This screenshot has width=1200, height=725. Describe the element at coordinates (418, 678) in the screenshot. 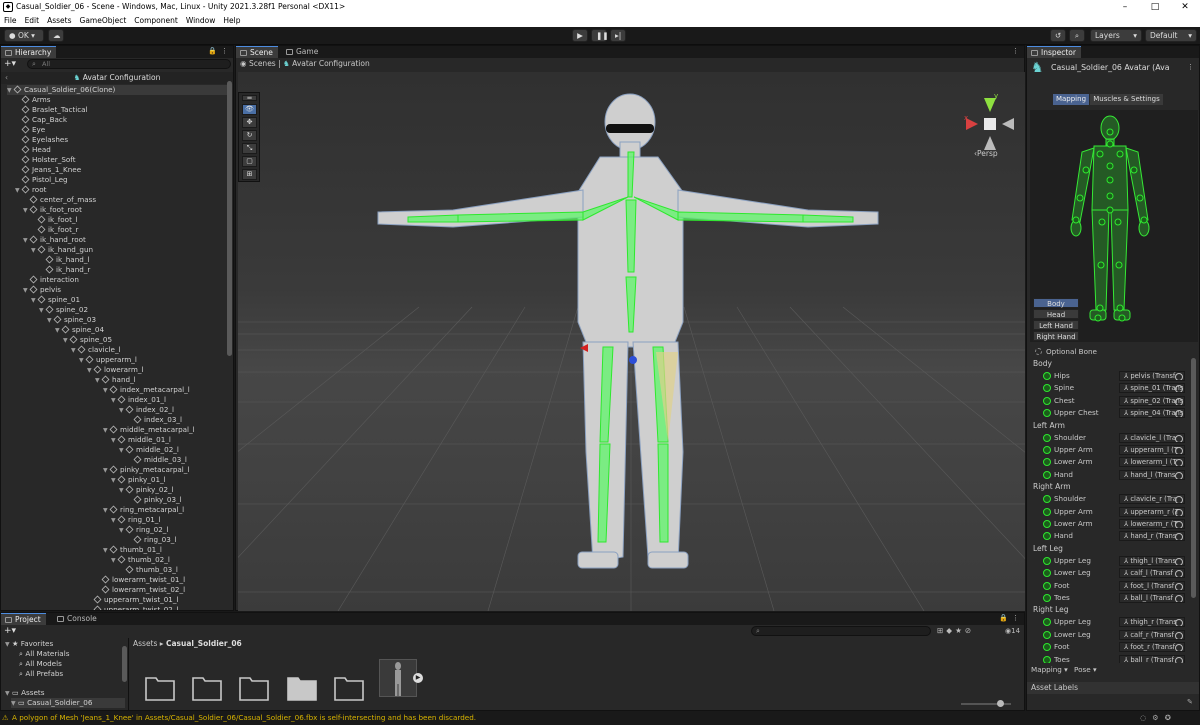

I see `expand-play-icon: ▶` at that location.